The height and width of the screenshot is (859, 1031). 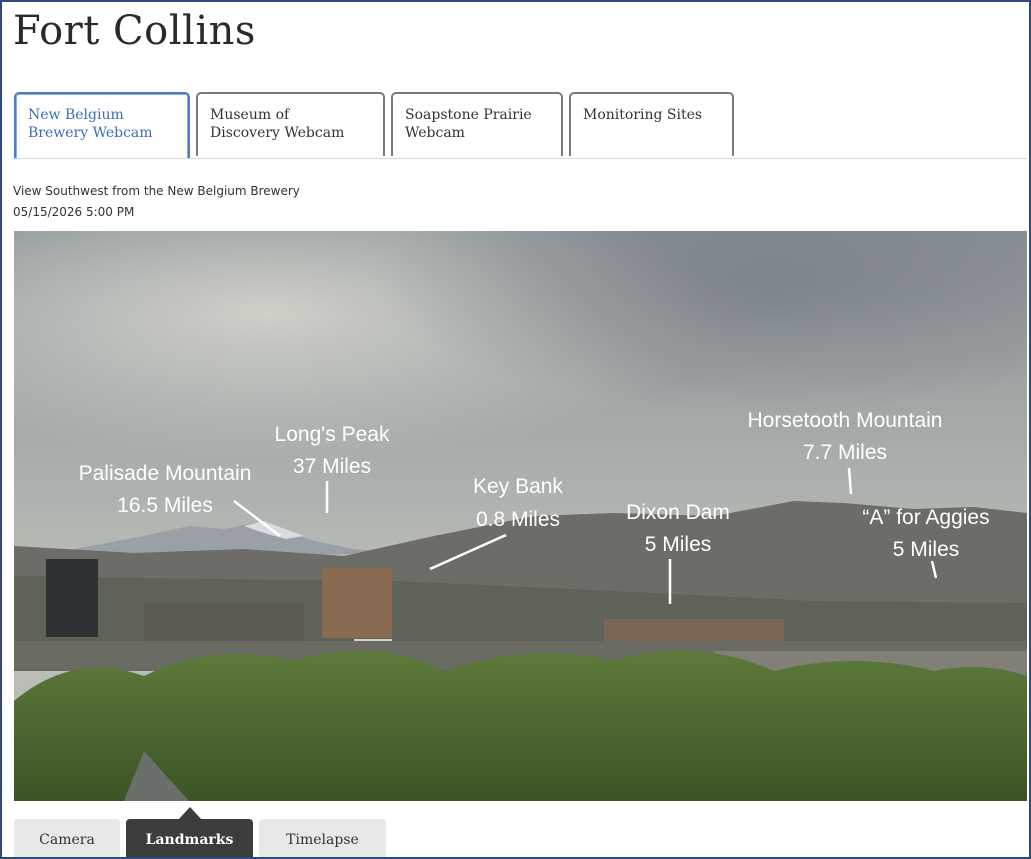 What do you see at coordinates (290, 124) in the screenshot?
I see `tab-museum-of-discovery-webcam: Museum of Discovery Webcam` at bounding box center [290, 124].